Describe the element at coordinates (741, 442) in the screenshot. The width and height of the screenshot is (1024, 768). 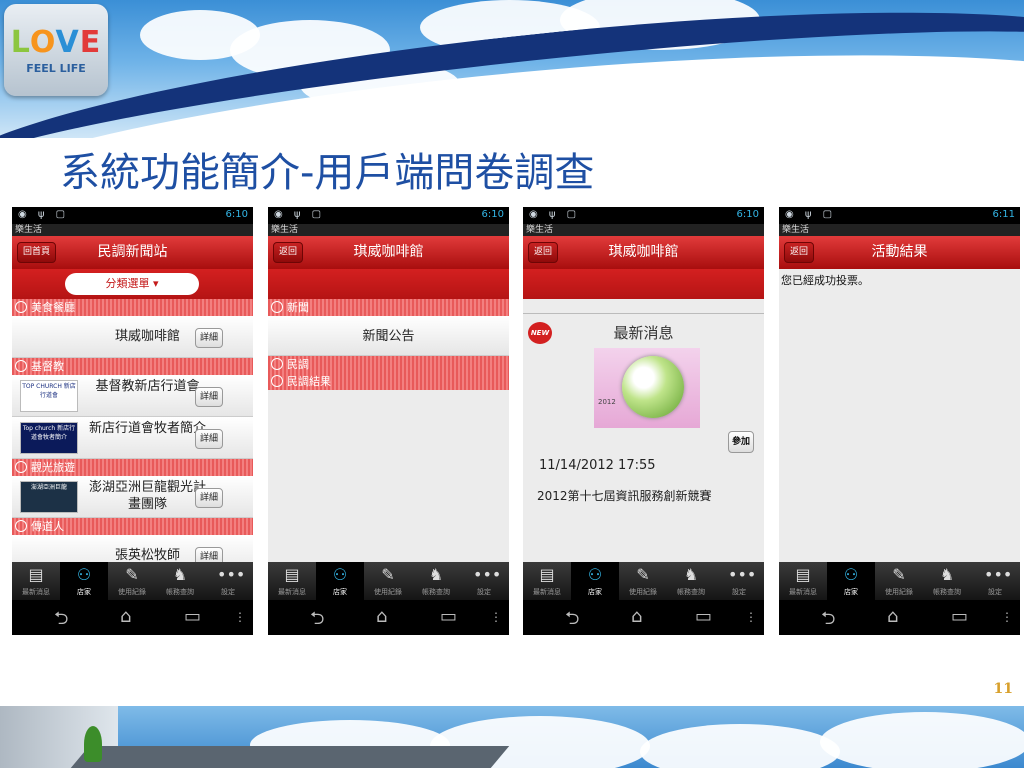
I see `join-button: 參加` at that location.